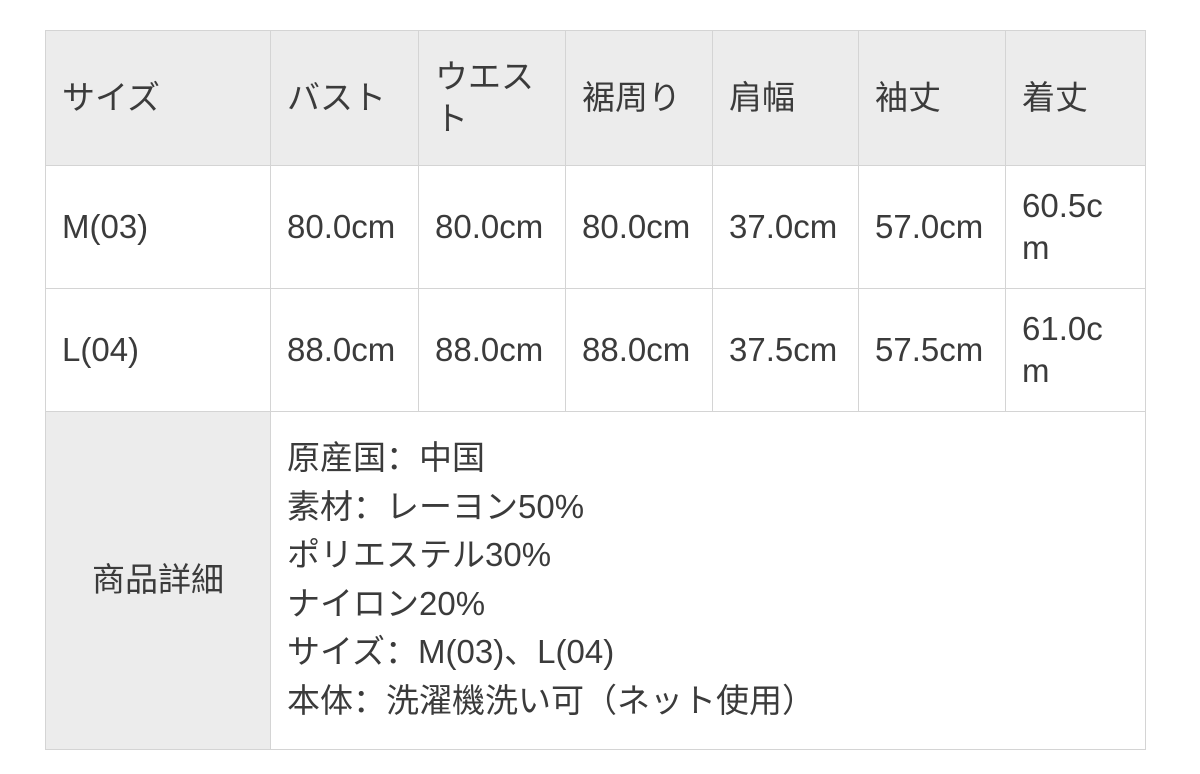 This screenshot has height=774, width=1200. I want to click on detail-line-sizes: サイズ：M(03)、L(04), so click(451, 651).